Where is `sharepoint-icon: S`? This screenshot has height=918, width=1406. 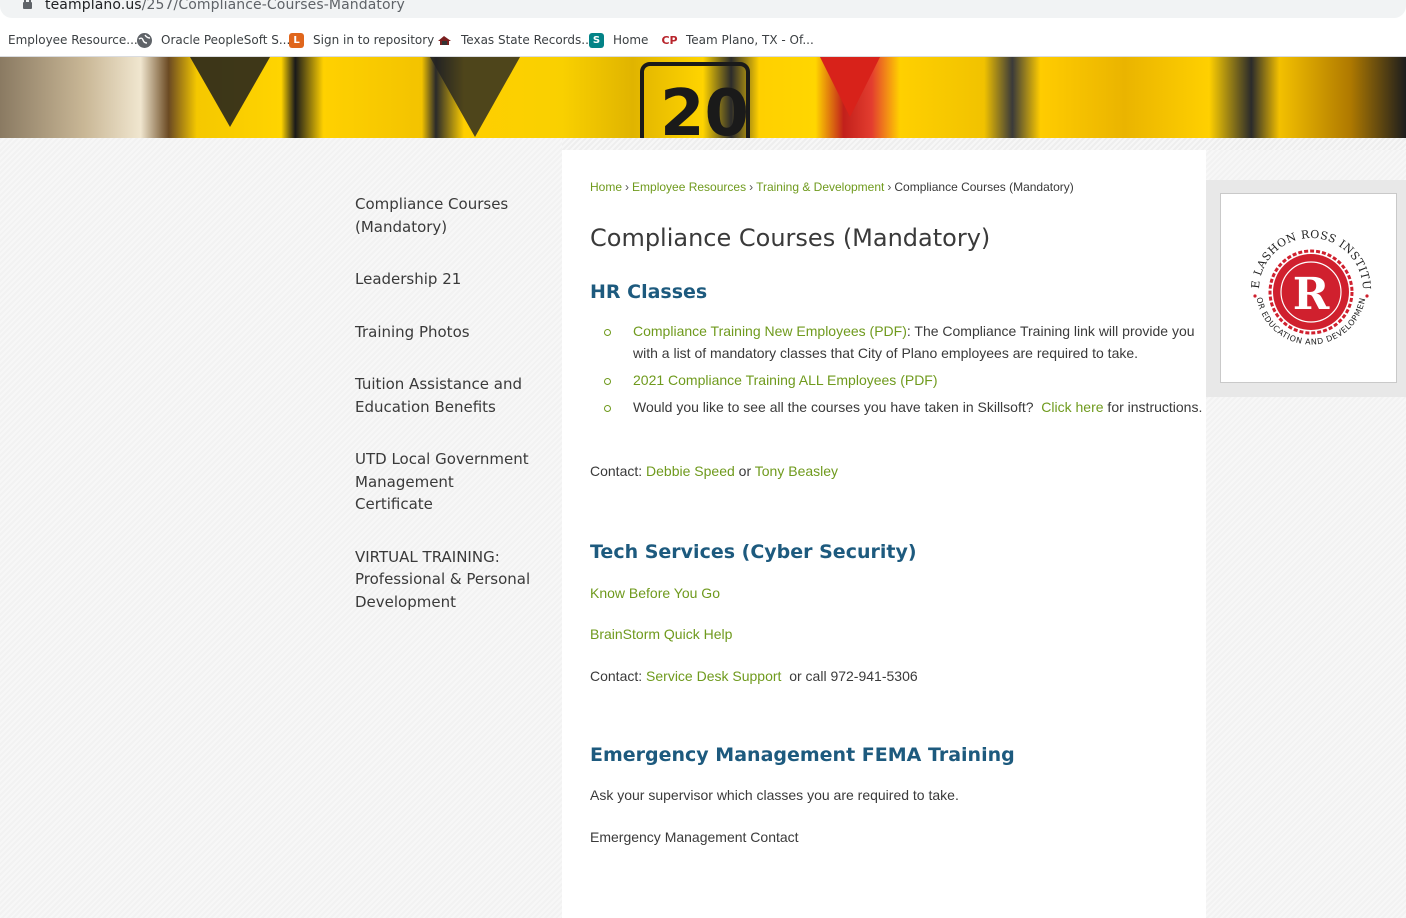 sharepoint-icon: S is located at coordinates (596, 40).